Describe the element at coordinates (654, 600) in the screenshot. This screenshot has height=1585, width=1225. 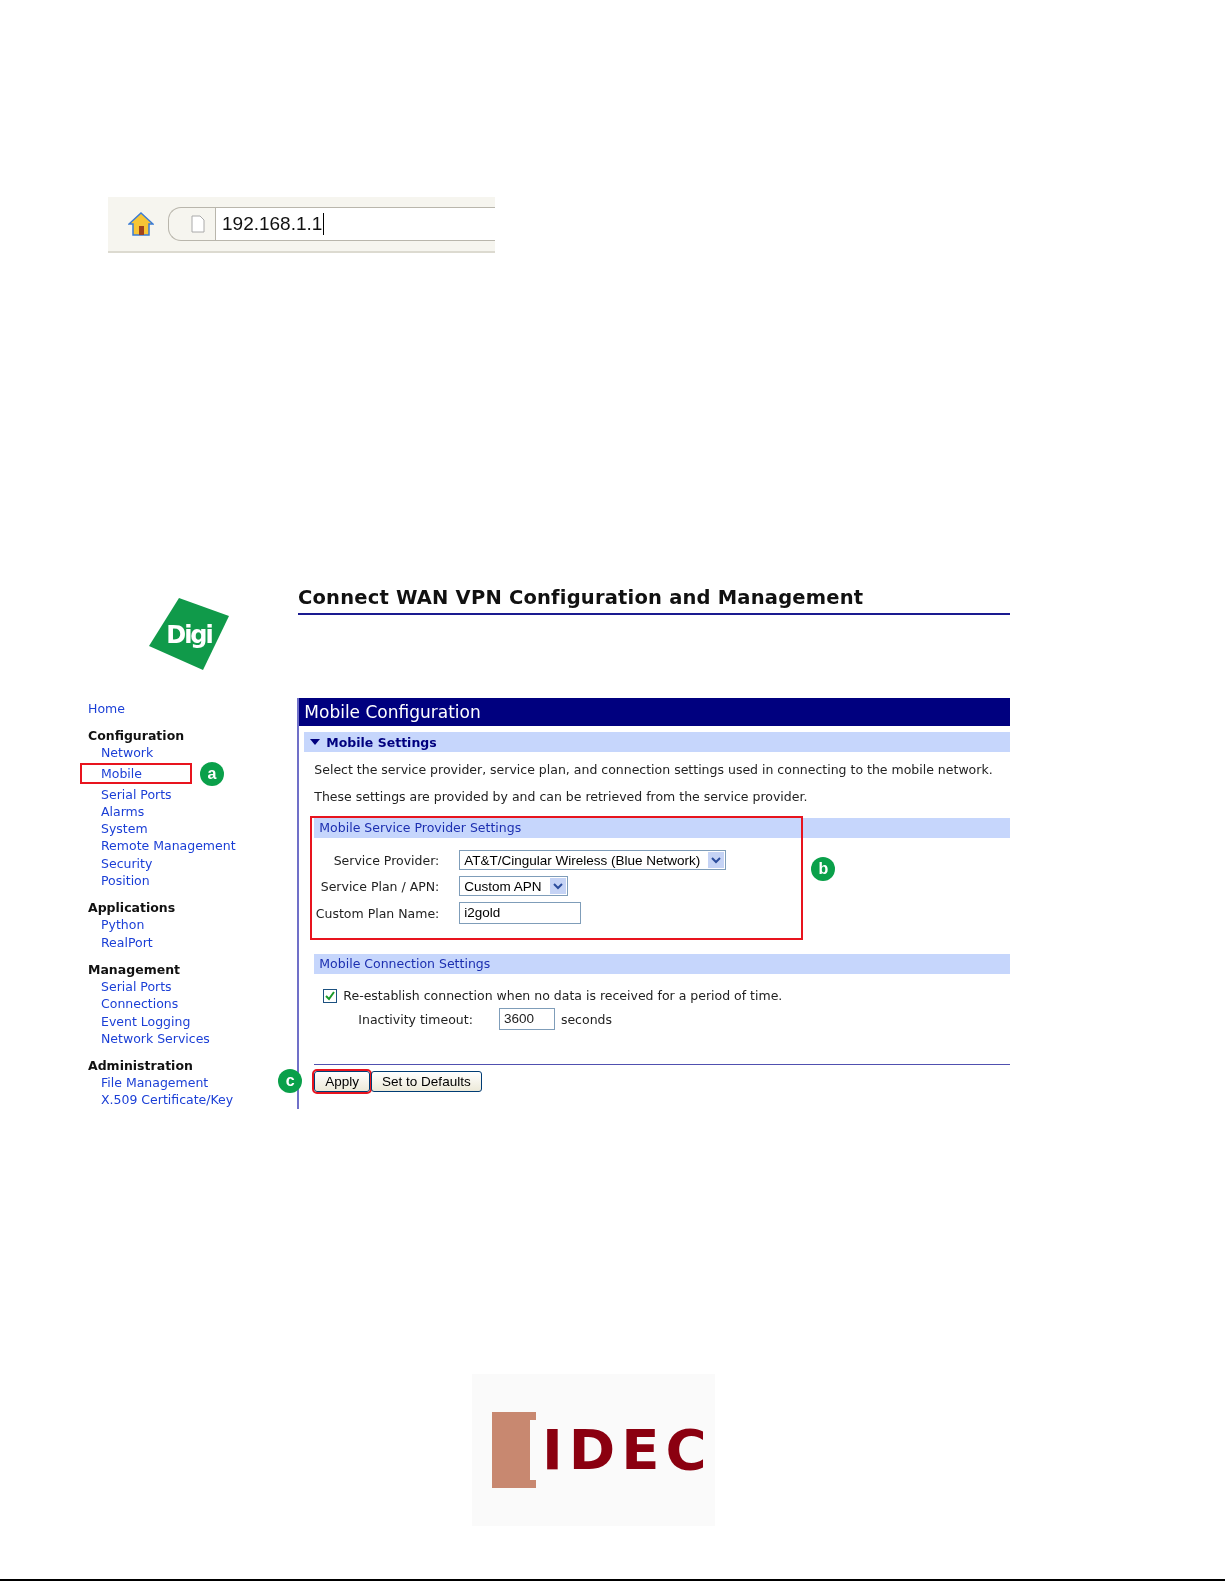
I see `page-title: Connect WAN VPN Configuration and Management` at that location.